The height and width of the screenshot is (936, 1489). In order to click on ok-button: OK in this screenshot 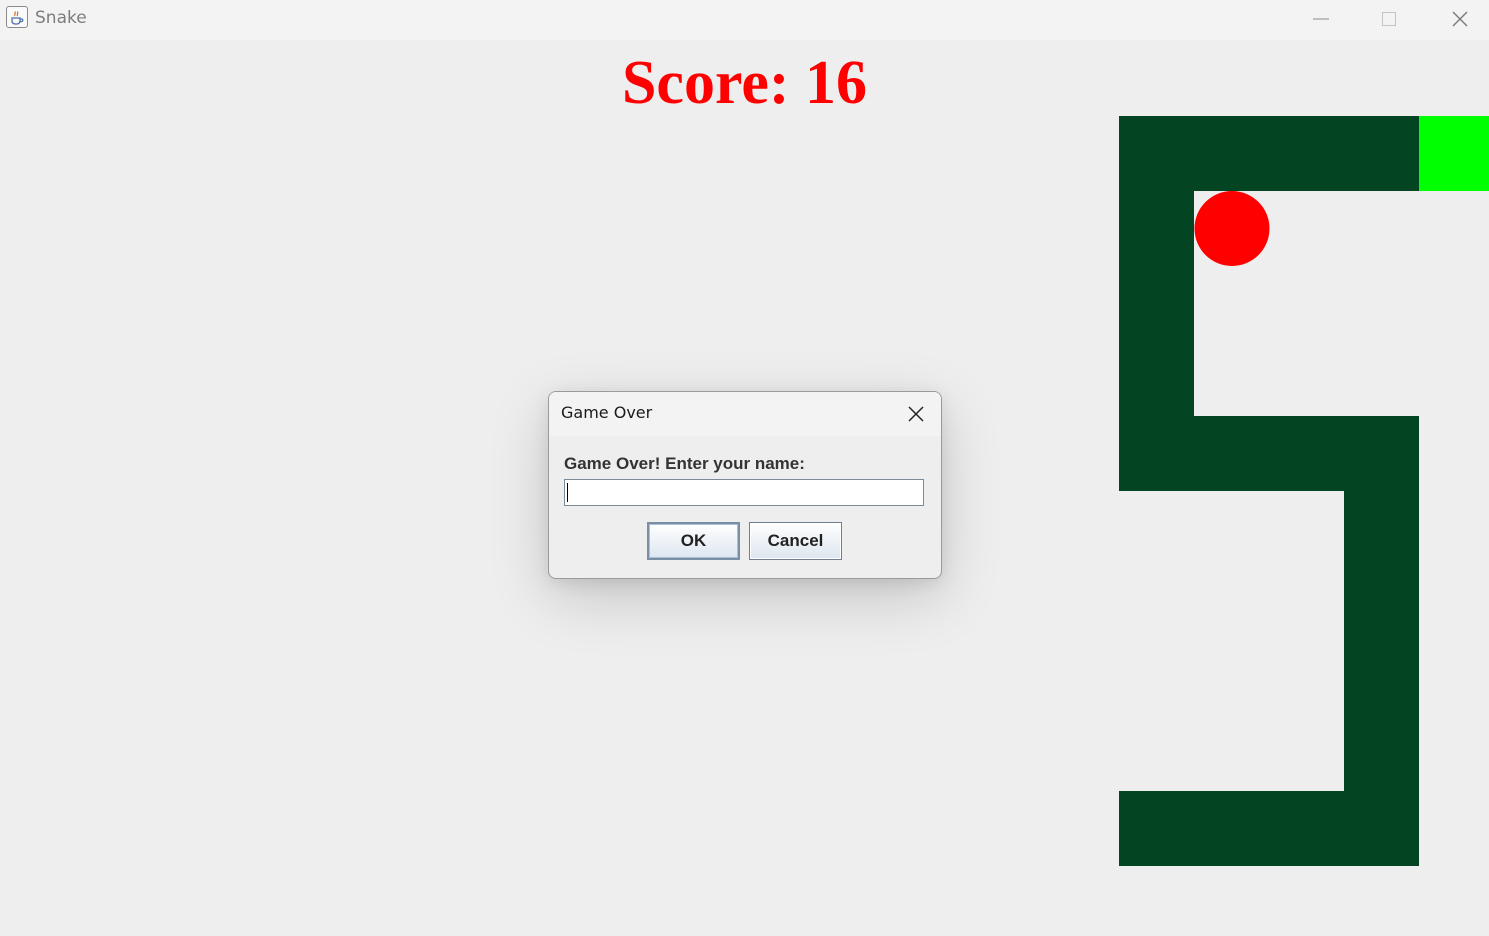, I will do `click(693, 541)`.